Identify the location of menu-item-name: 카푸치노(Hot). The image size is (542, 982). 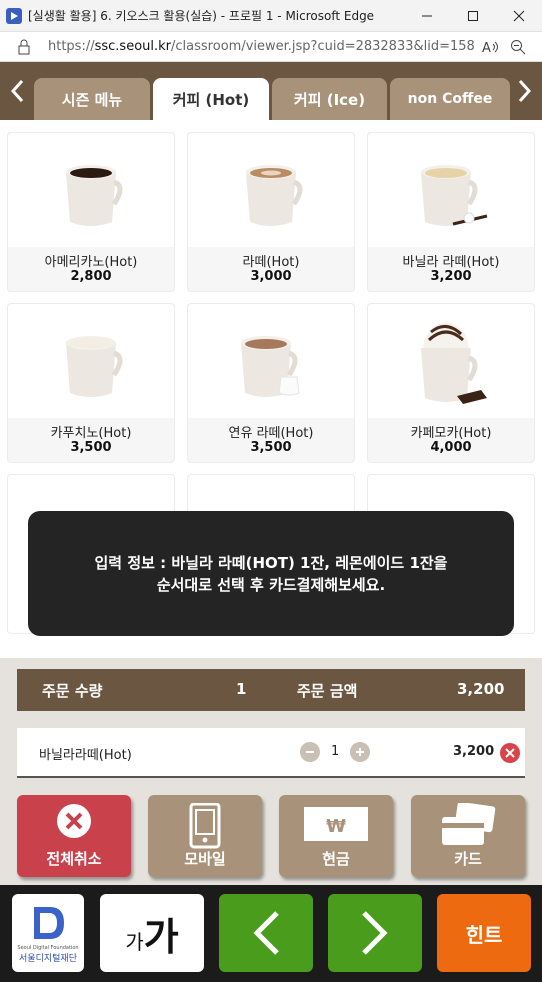
(91, 433).